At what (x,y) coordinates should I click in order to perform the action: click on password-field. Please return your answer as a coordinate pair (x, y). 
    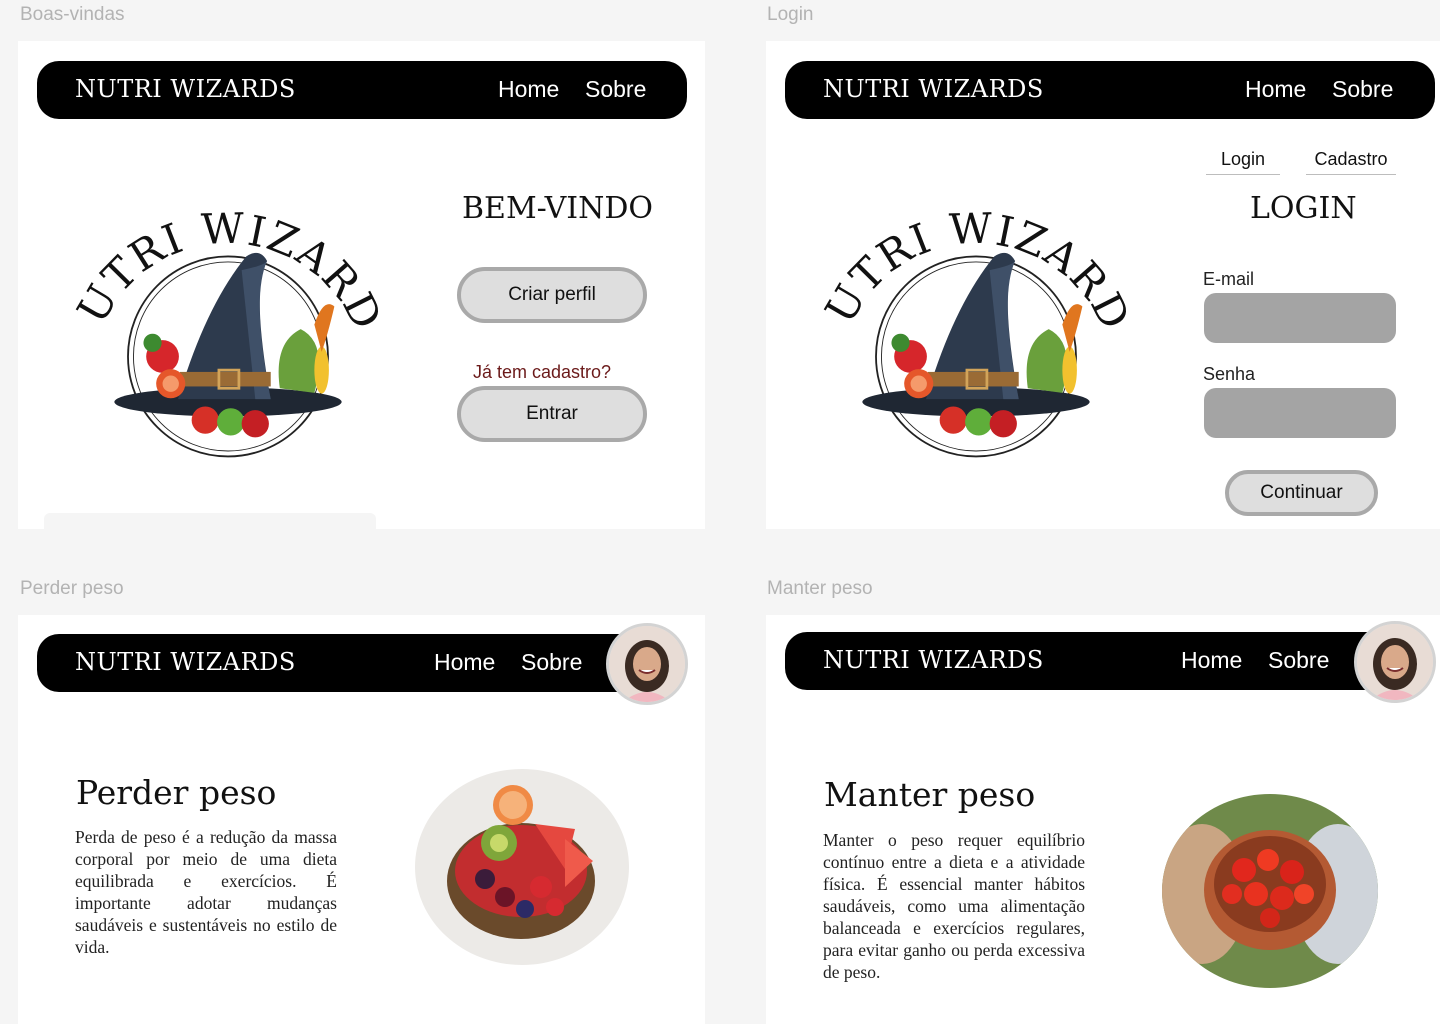
    Looking at the image, I should click on (1300, 413).